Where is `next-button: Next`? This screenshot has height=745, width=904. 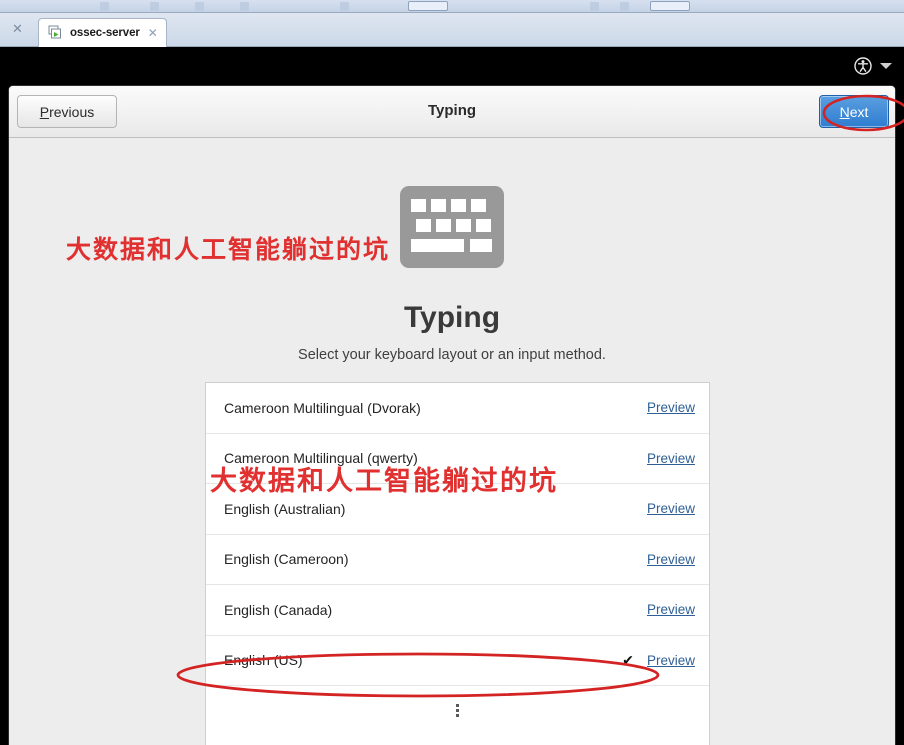
next-button: Next is located at coordinates (854, 111).